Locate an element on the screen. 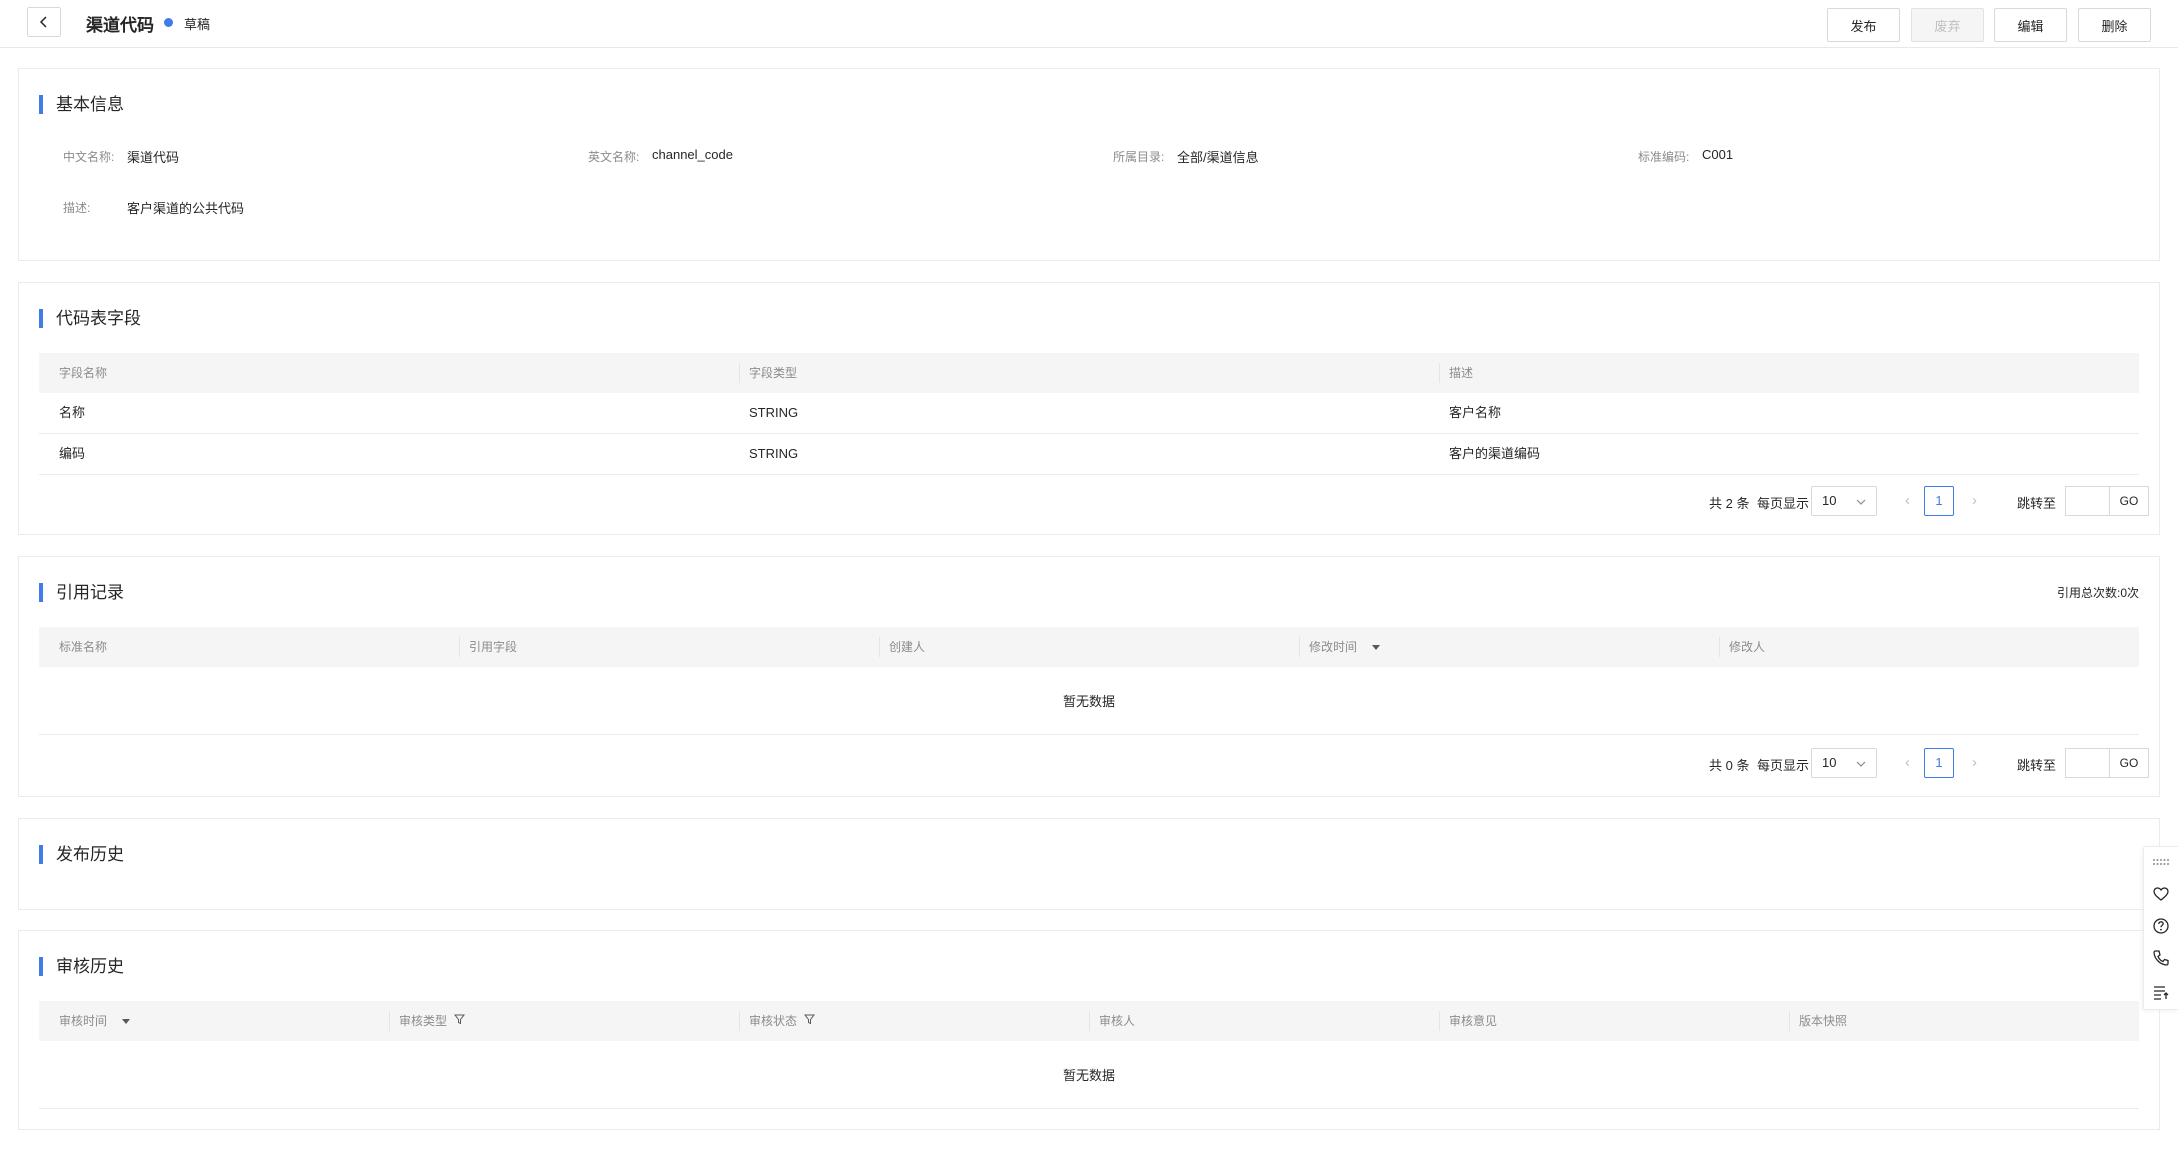 This screenshot has width=2178, height=1154. status-badge: 草稿 is located at coordinates (197, 24).